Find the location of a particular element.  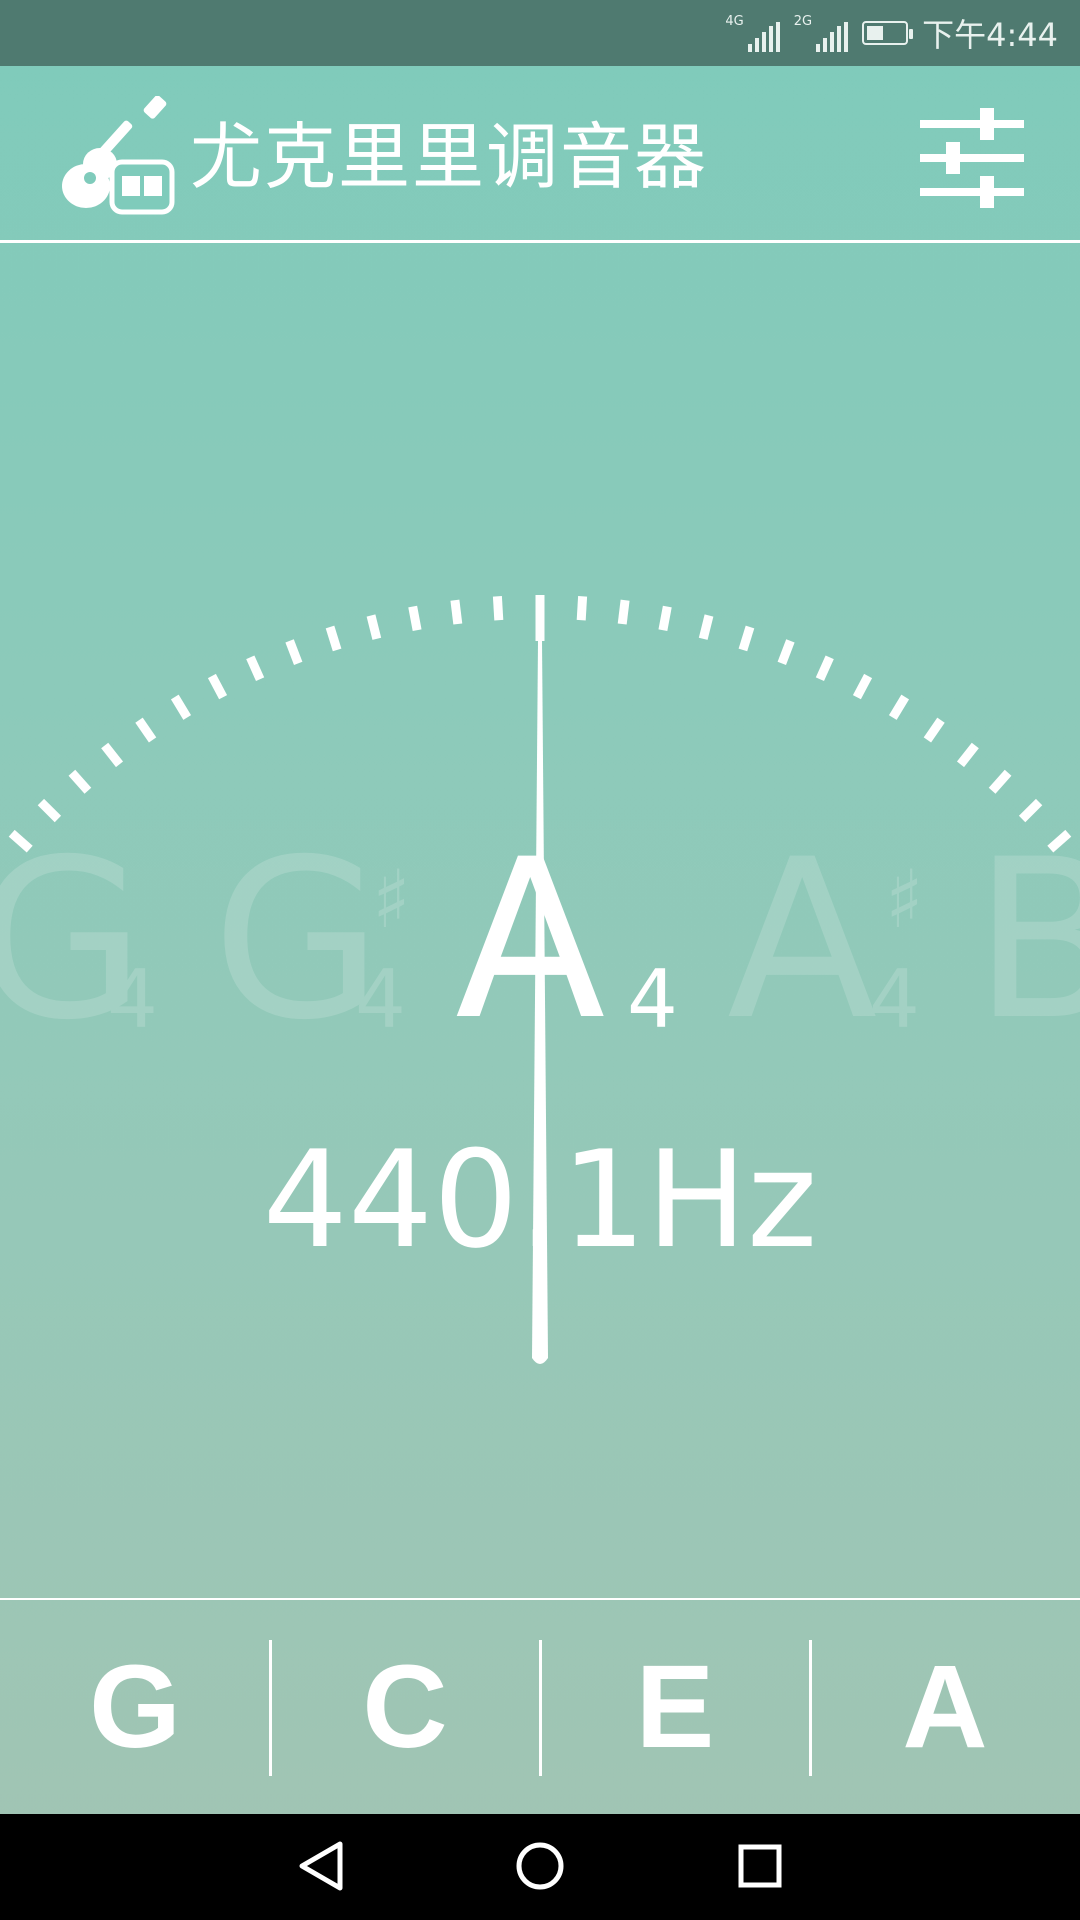

status-time: 下午4:44 is located at coordinates (990, 35).